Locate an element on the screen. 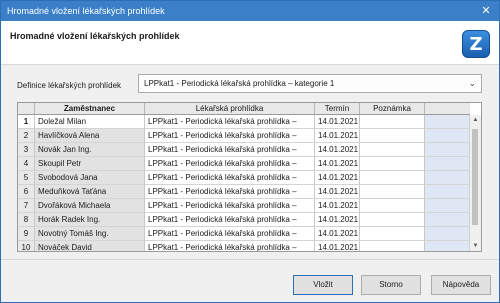  insert-button: Vložit is located at coordinates (323, 285).